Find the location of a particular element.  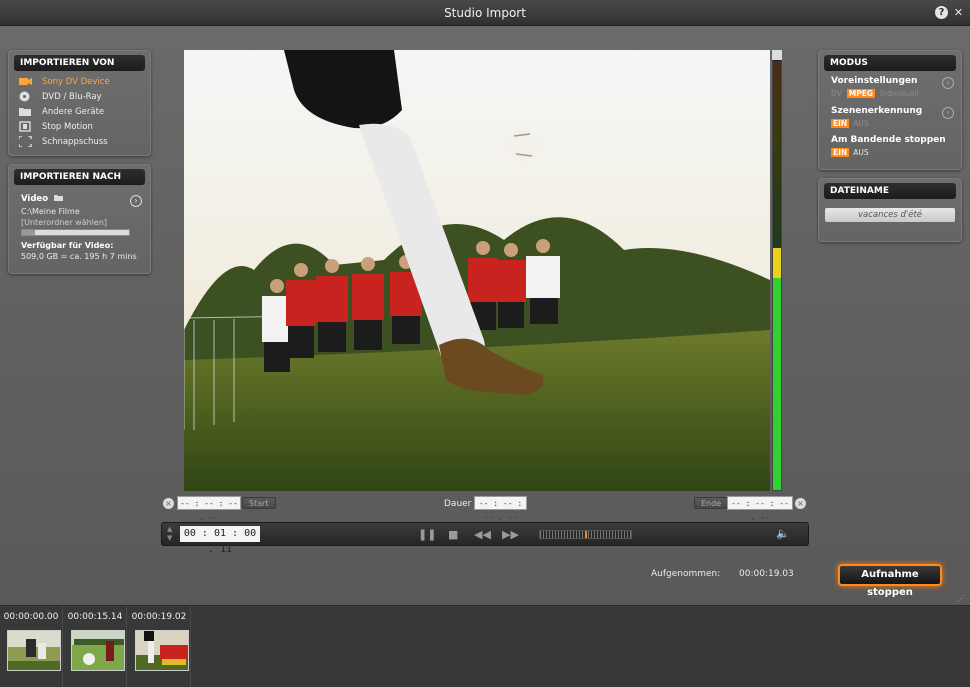

choose-folder-arrow-icon: › is located at coordinates (136, 201).